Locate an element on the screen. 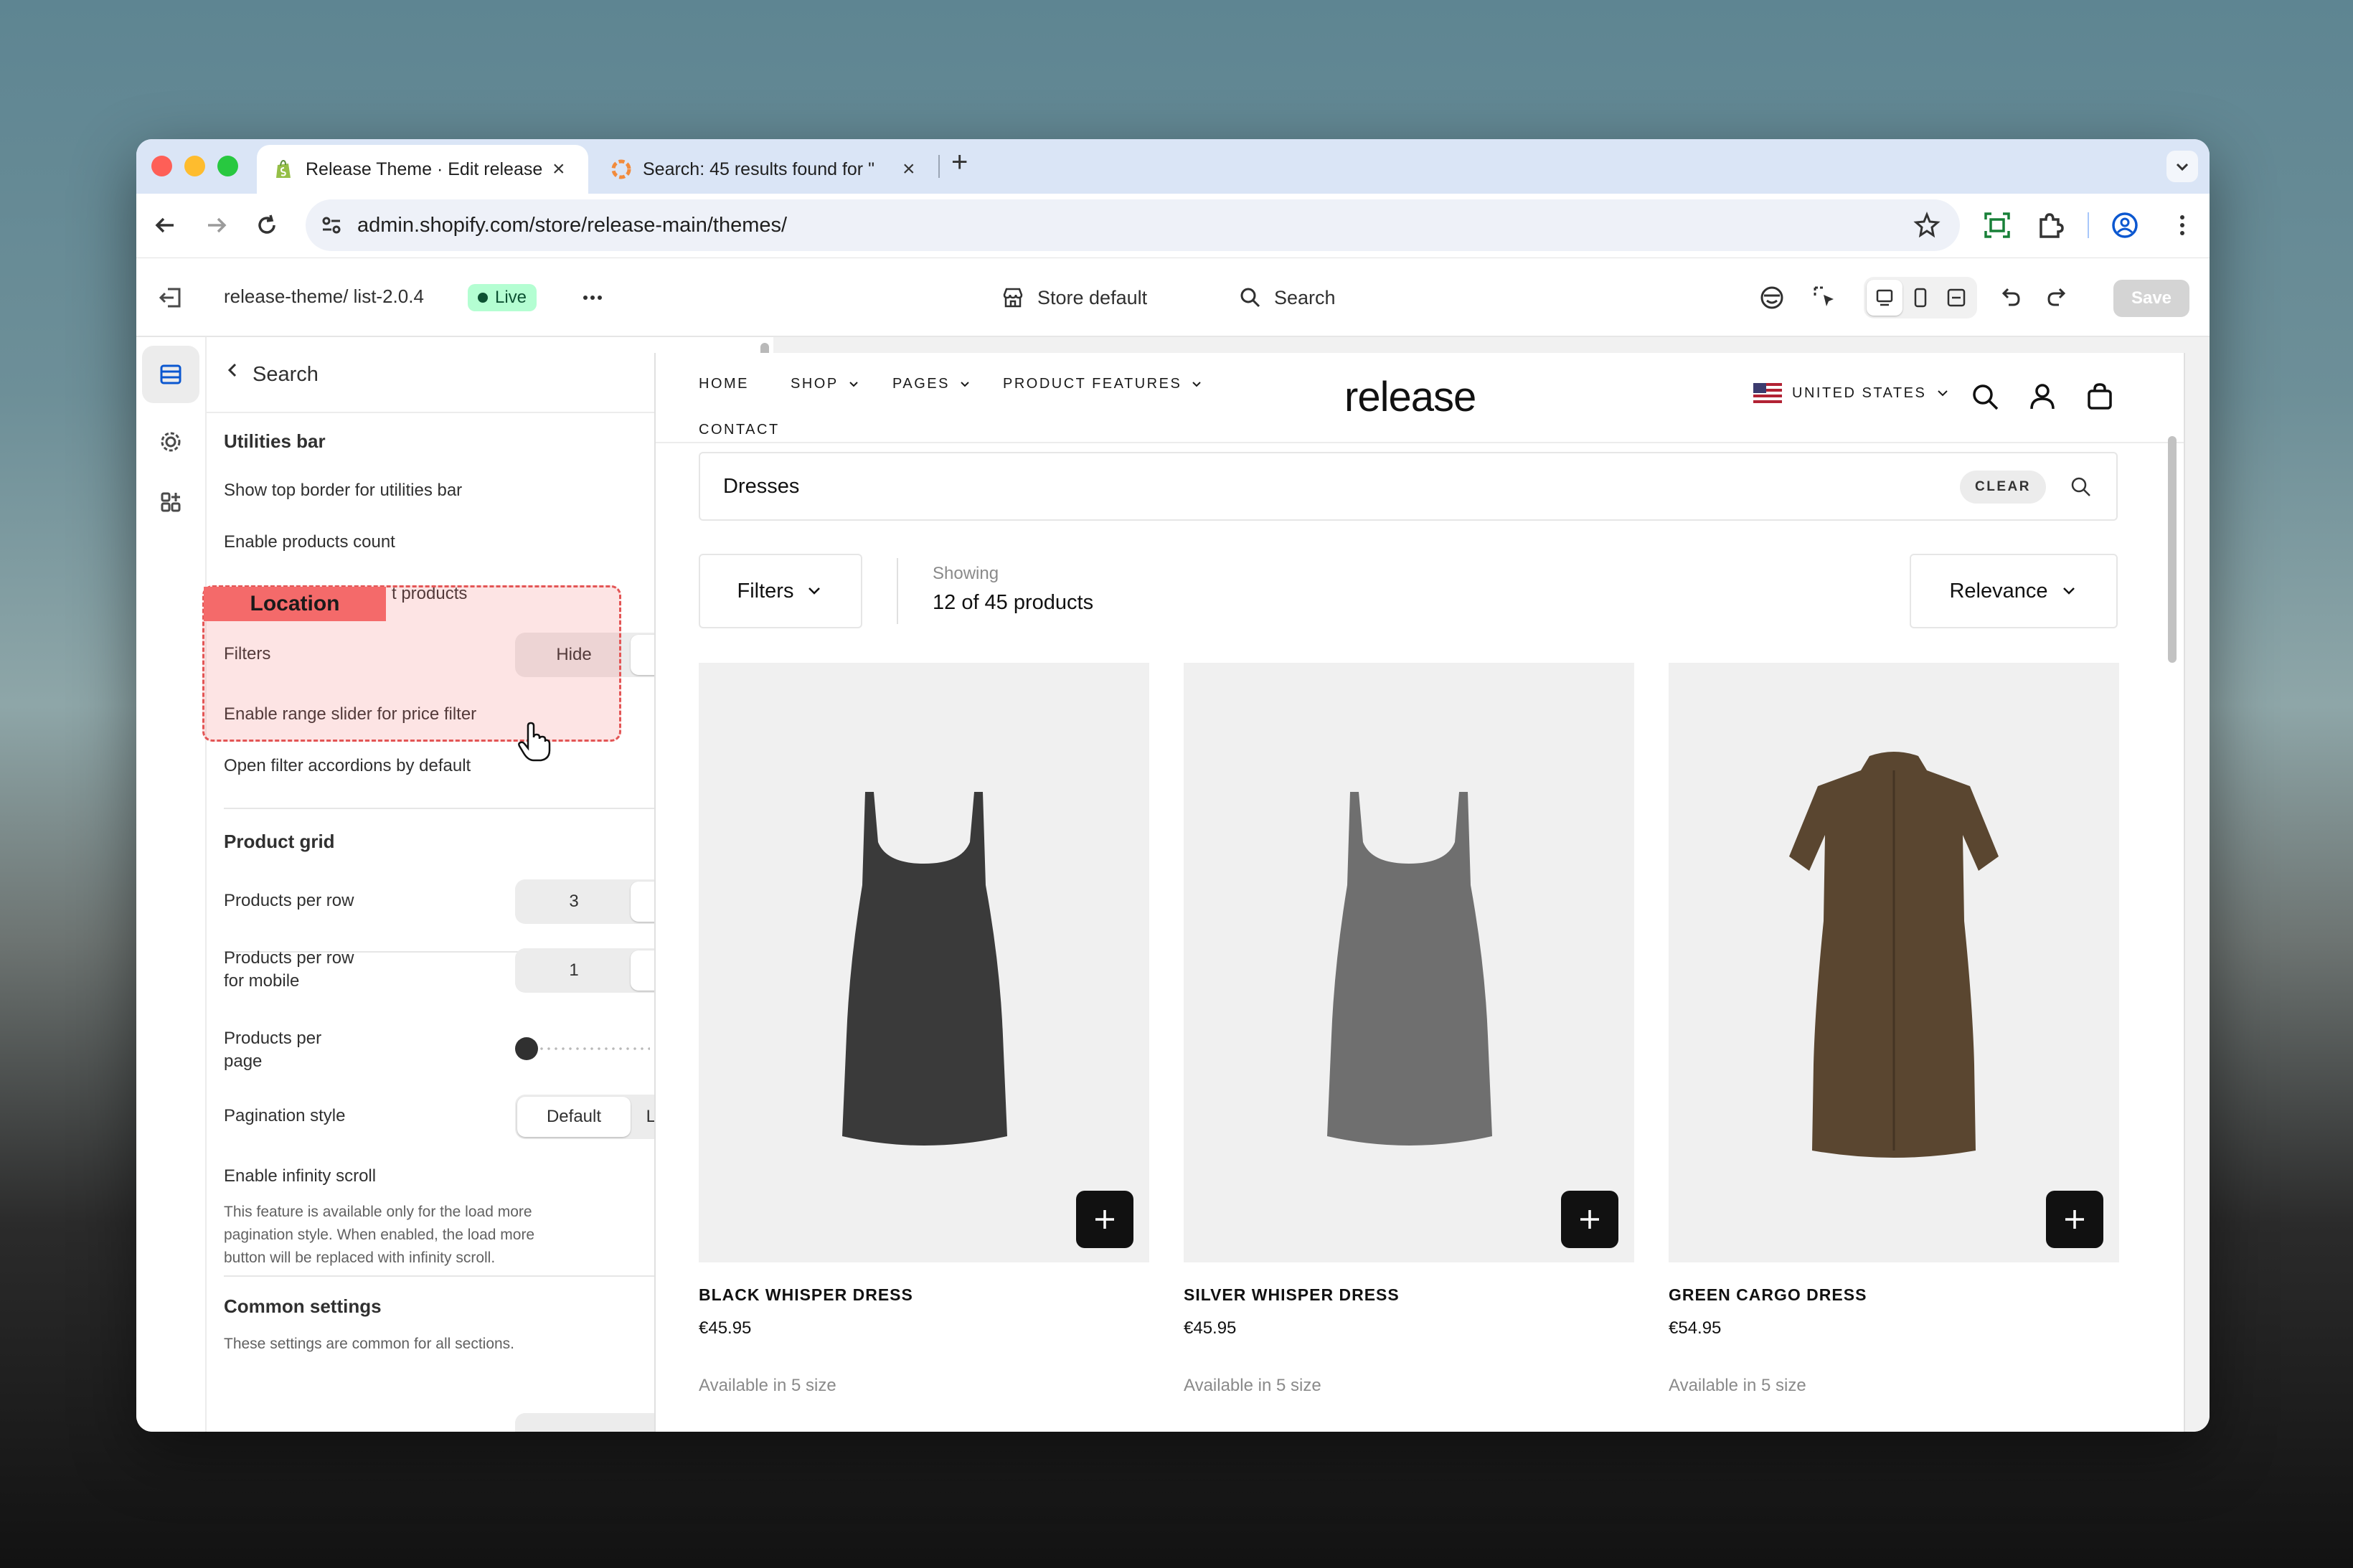  nav-home: HOME is located at coordinates (724, 384).